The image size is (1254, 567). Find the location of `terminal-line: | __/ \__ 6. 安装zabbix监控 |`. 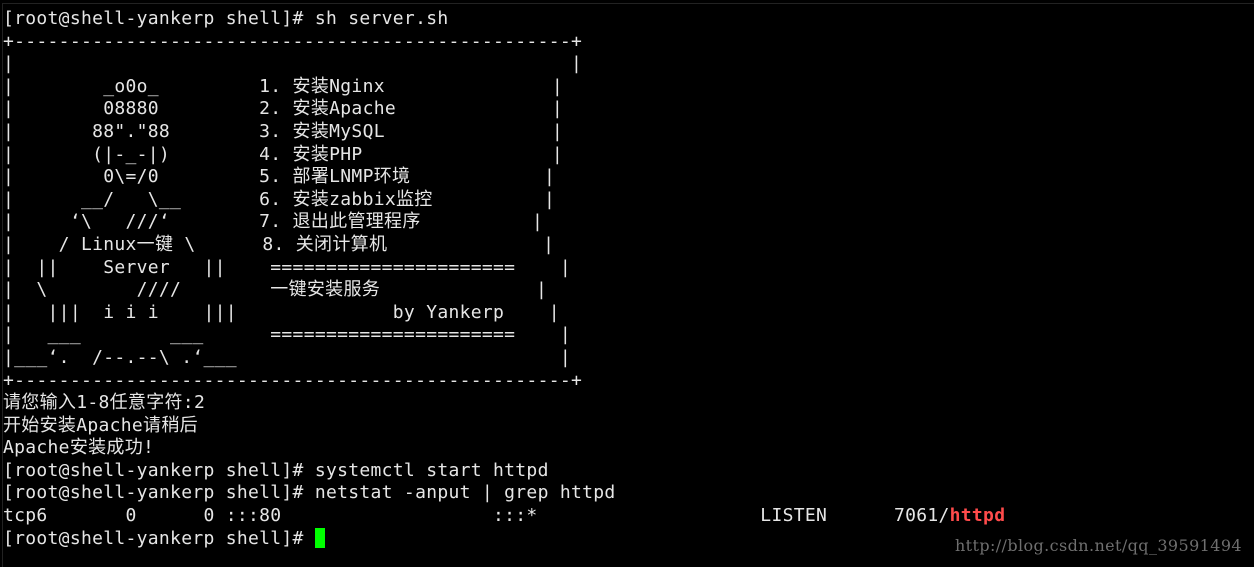

terminal-line: | __/ \__ 6. 安装zabbix监控 | is located at coordinates (279, 199).